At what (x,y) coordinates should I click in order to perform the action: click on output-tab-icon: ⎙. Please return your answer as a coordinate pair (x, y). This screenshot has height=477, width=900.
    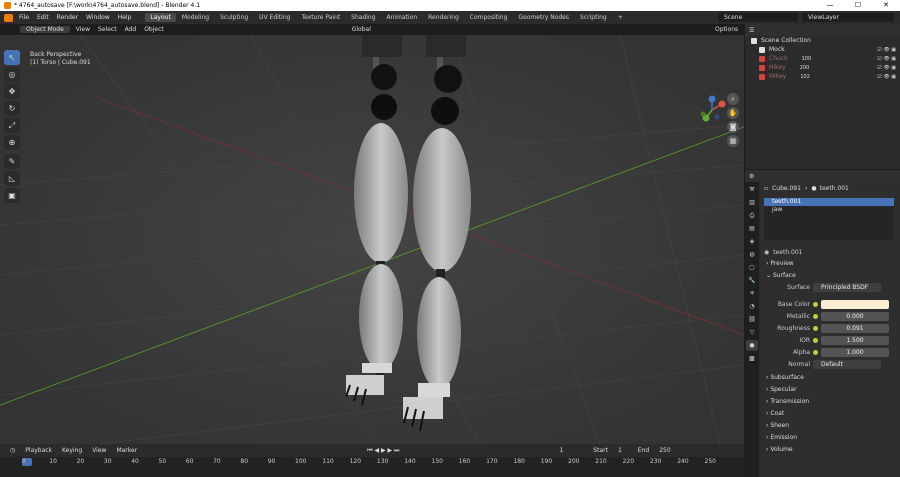
    Looking at the image, I should click on (752, 215).